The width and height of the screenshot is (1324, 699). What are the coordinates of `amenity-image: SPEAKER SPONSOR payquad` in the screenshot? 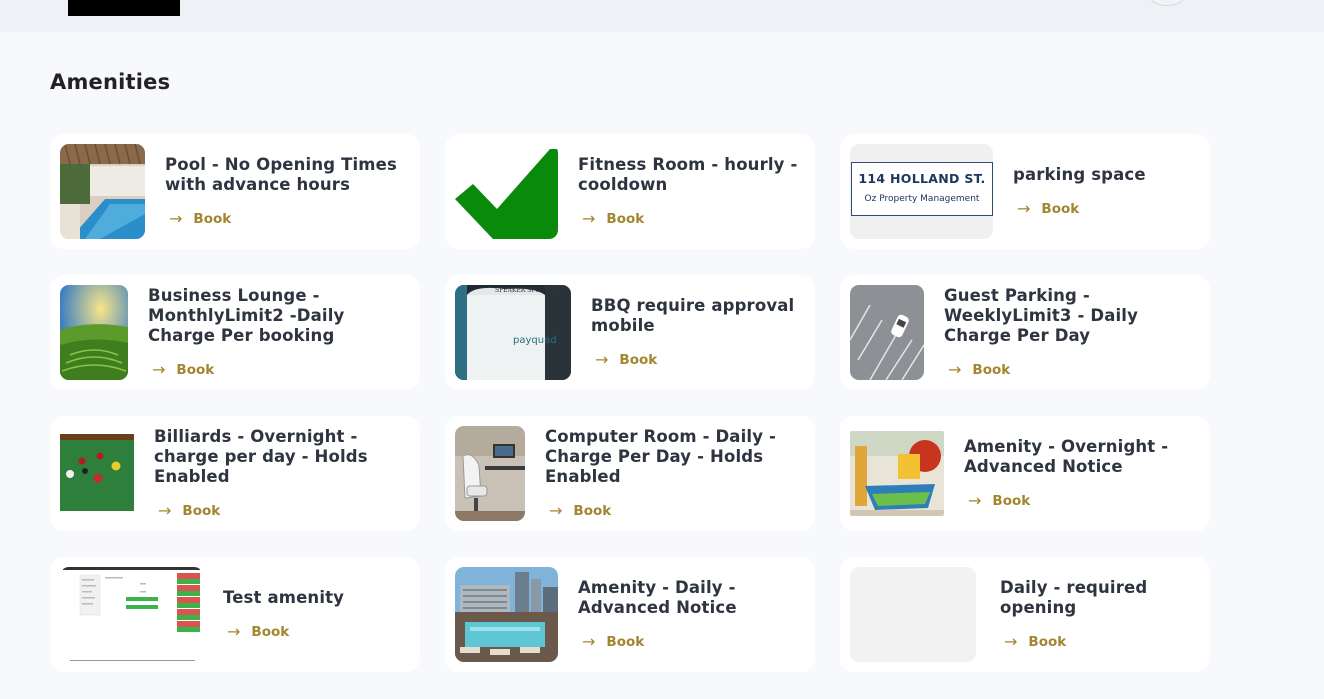 It's located at (513, 332).